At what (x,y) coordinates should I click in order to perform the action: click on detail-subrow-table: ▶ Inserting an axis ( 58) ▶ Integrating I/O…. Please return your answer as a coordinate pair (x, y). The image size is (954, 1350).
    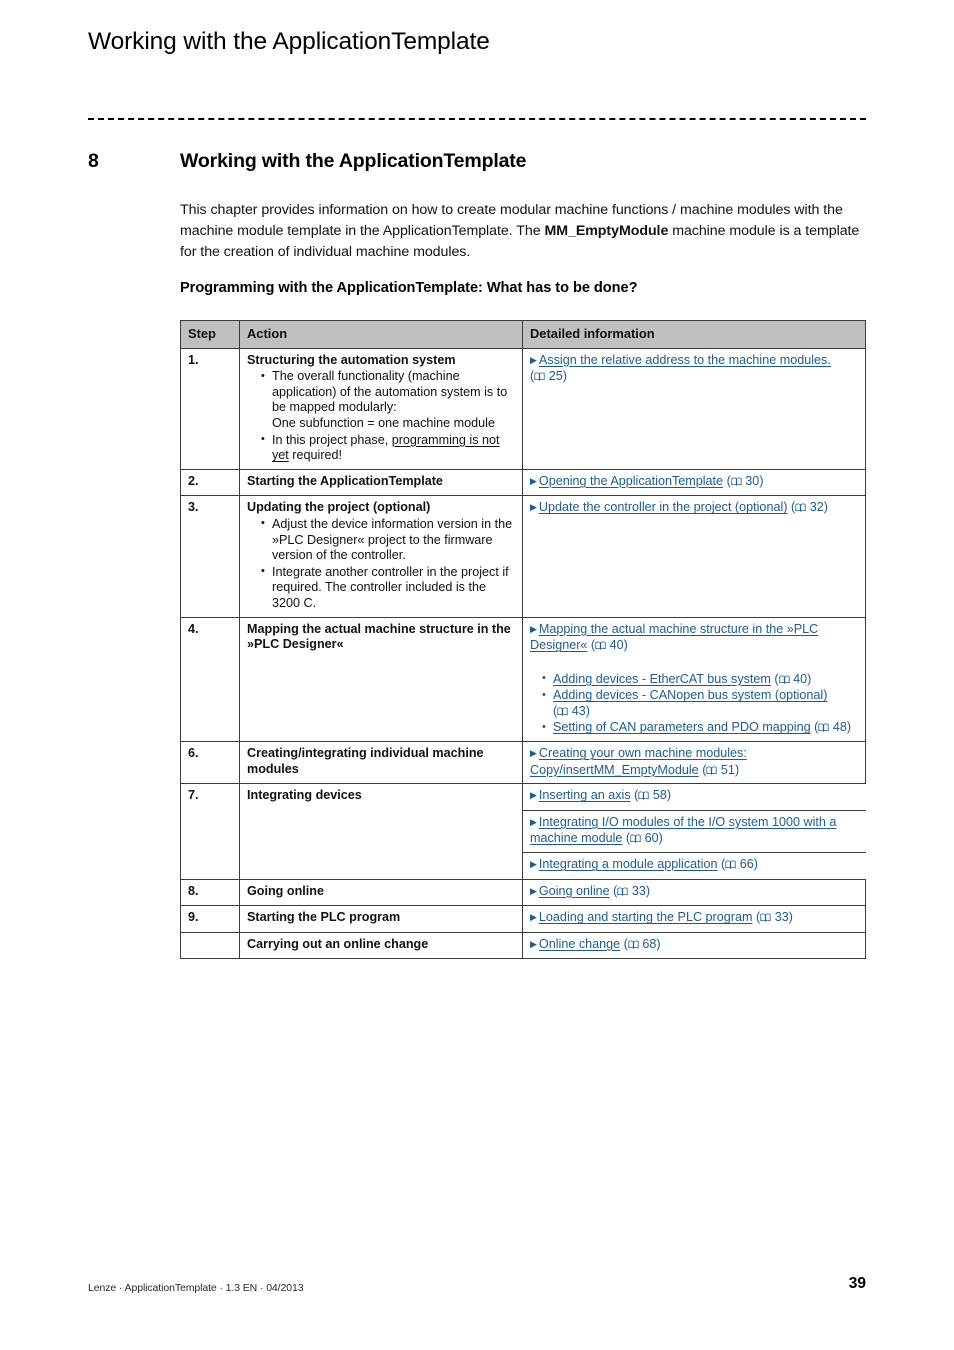
    Looking at the image, I should click on (694, 831).